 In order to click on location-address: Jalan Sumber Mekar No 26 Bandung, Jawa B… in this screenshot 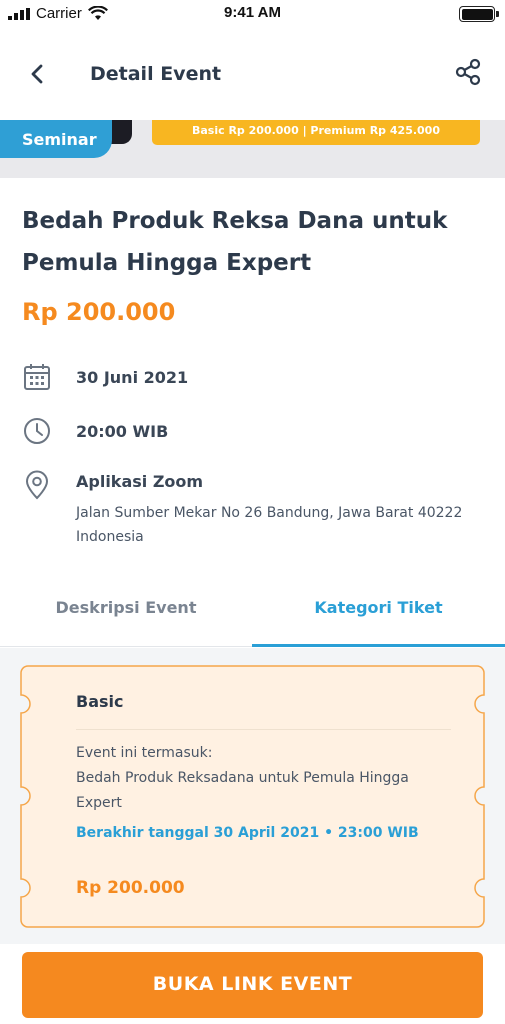, I will do `click(269, 525)`.